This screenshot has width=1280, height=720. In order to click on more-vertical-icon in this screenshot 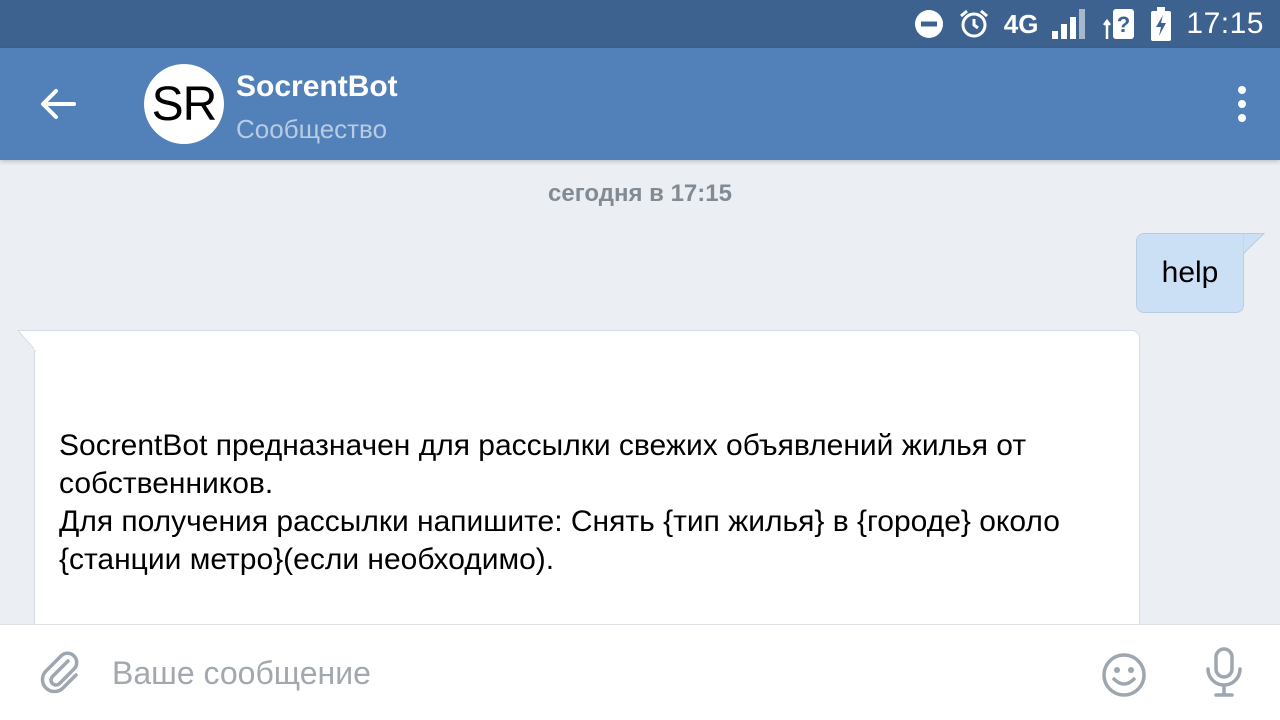, I will do `click(1242, 90)`.